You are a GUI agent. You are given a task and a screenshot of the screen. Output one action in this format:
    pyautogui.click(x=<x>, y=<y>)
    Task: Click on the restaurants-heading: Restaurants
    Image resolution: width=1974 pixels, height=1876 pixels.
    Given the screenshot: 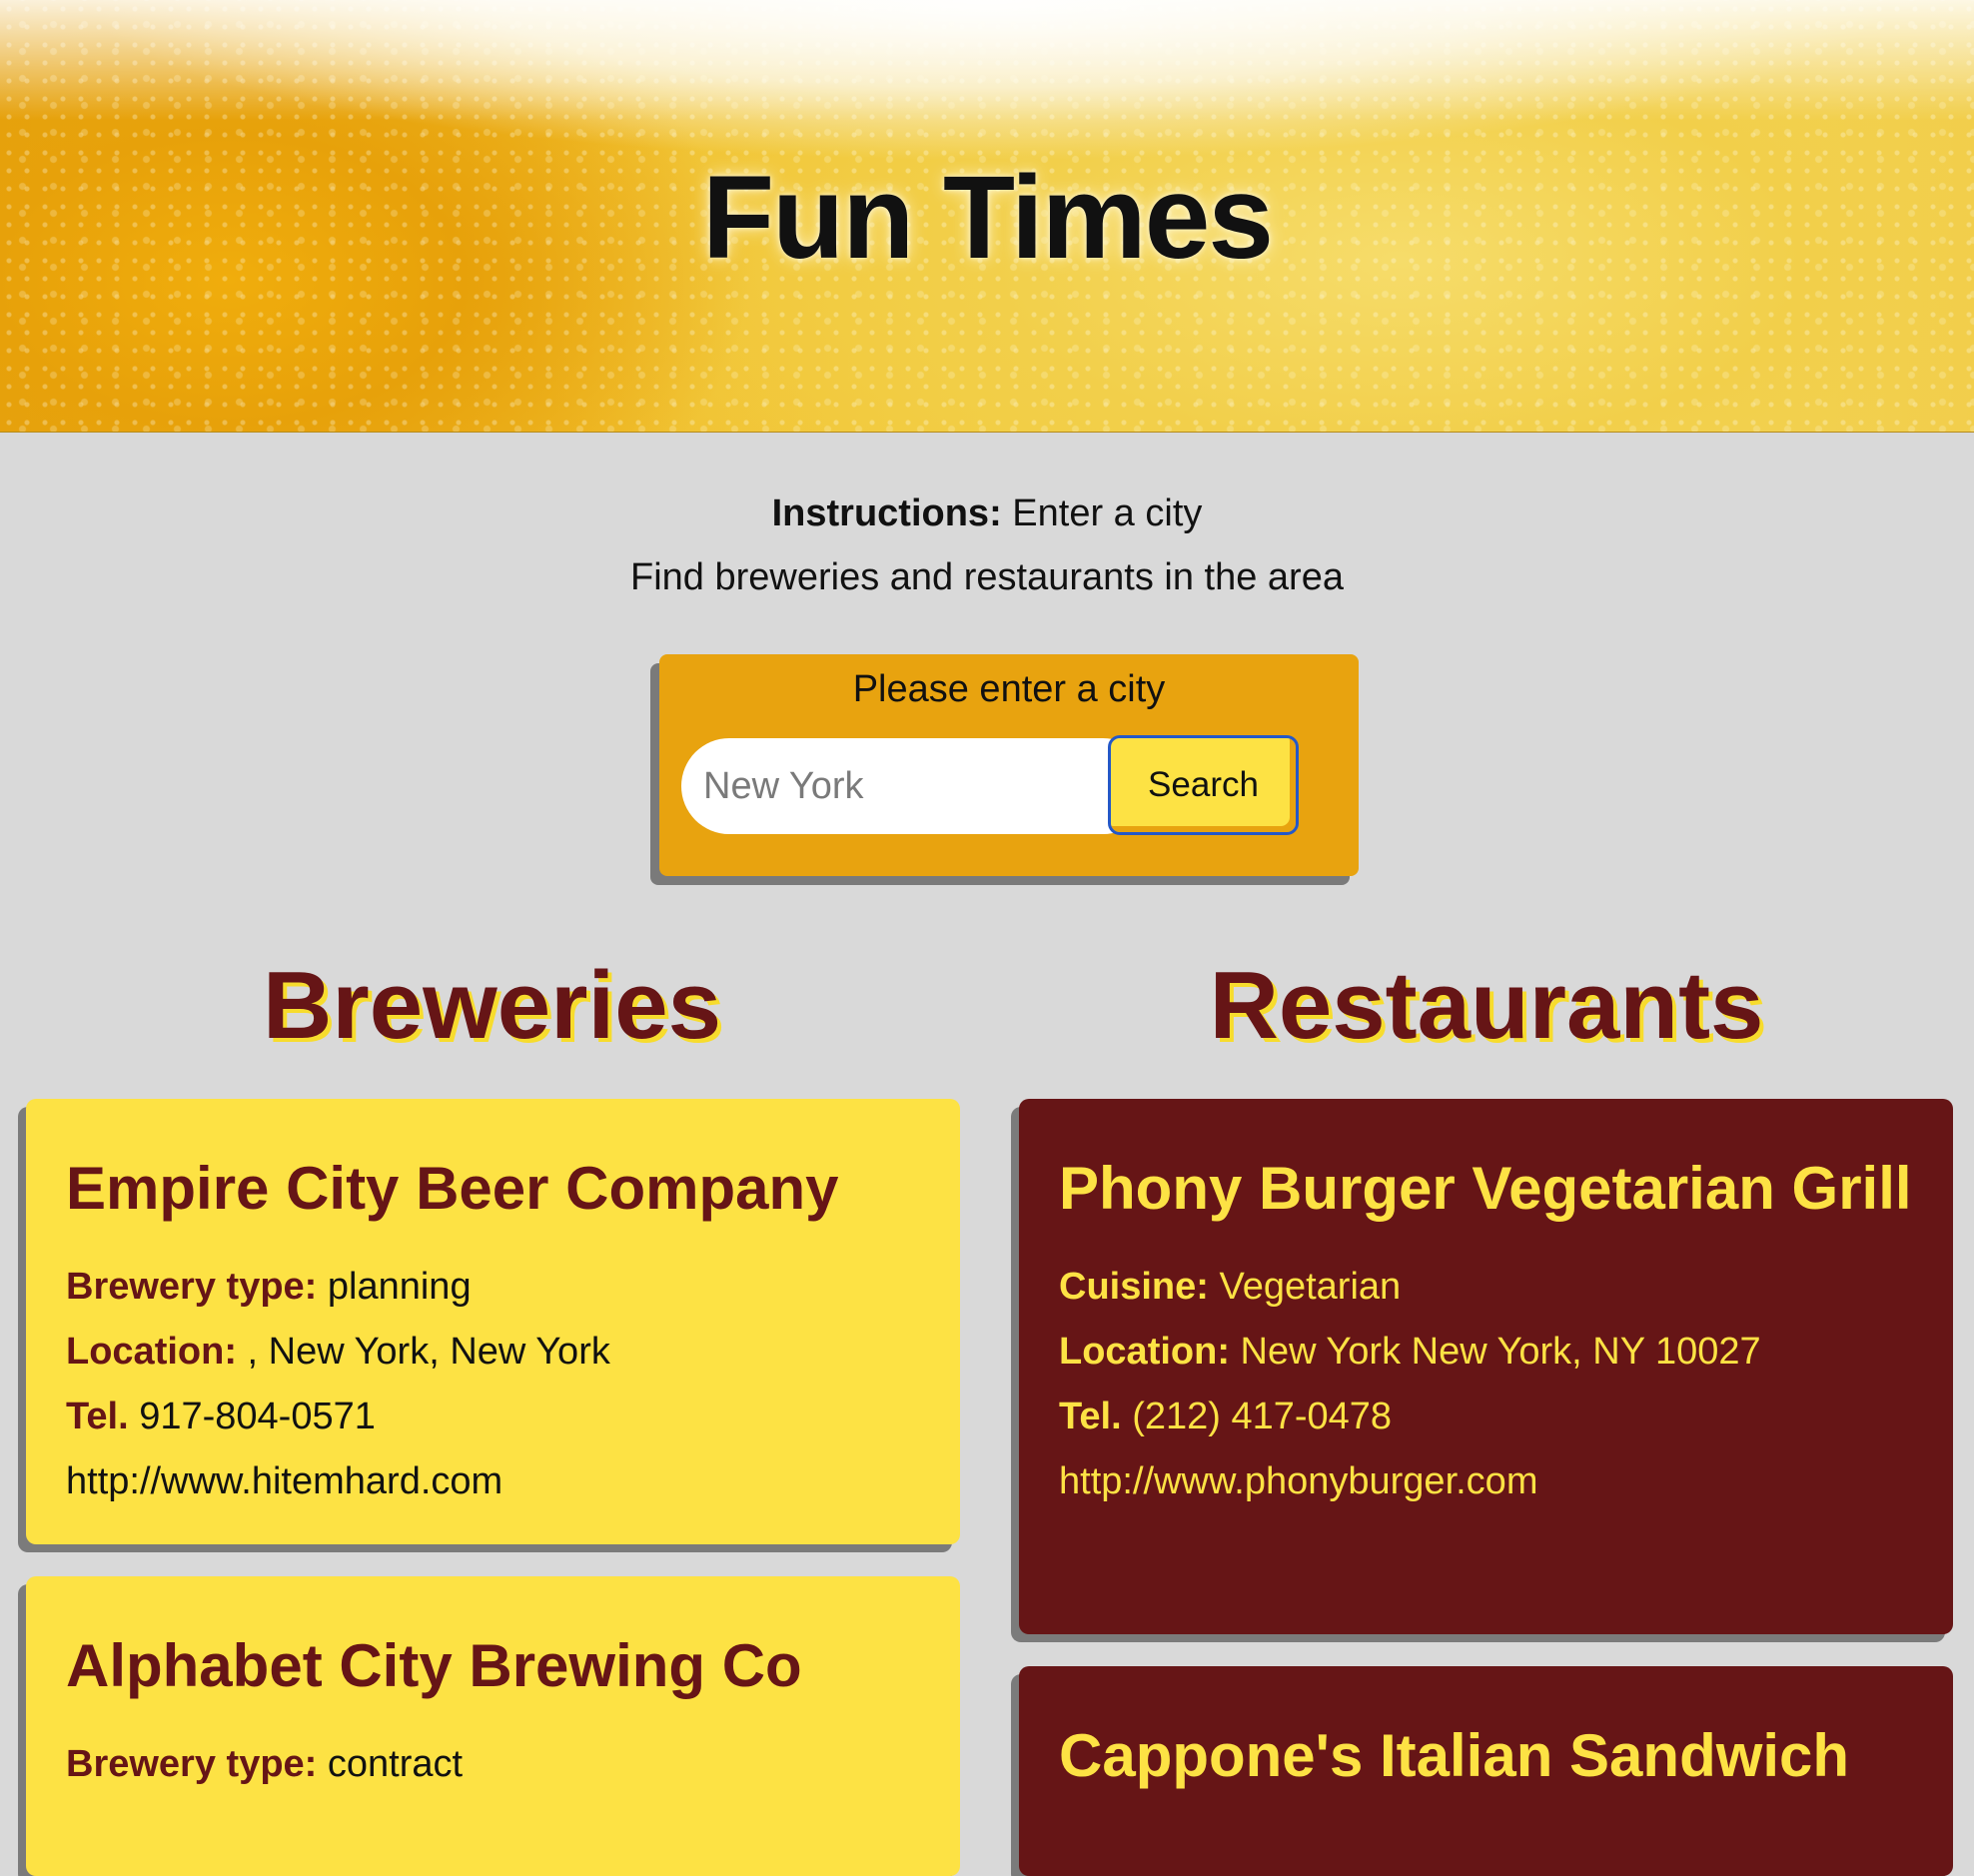 What is the action you would take?
    pyautogui.click(x=1486, y=1006)
    